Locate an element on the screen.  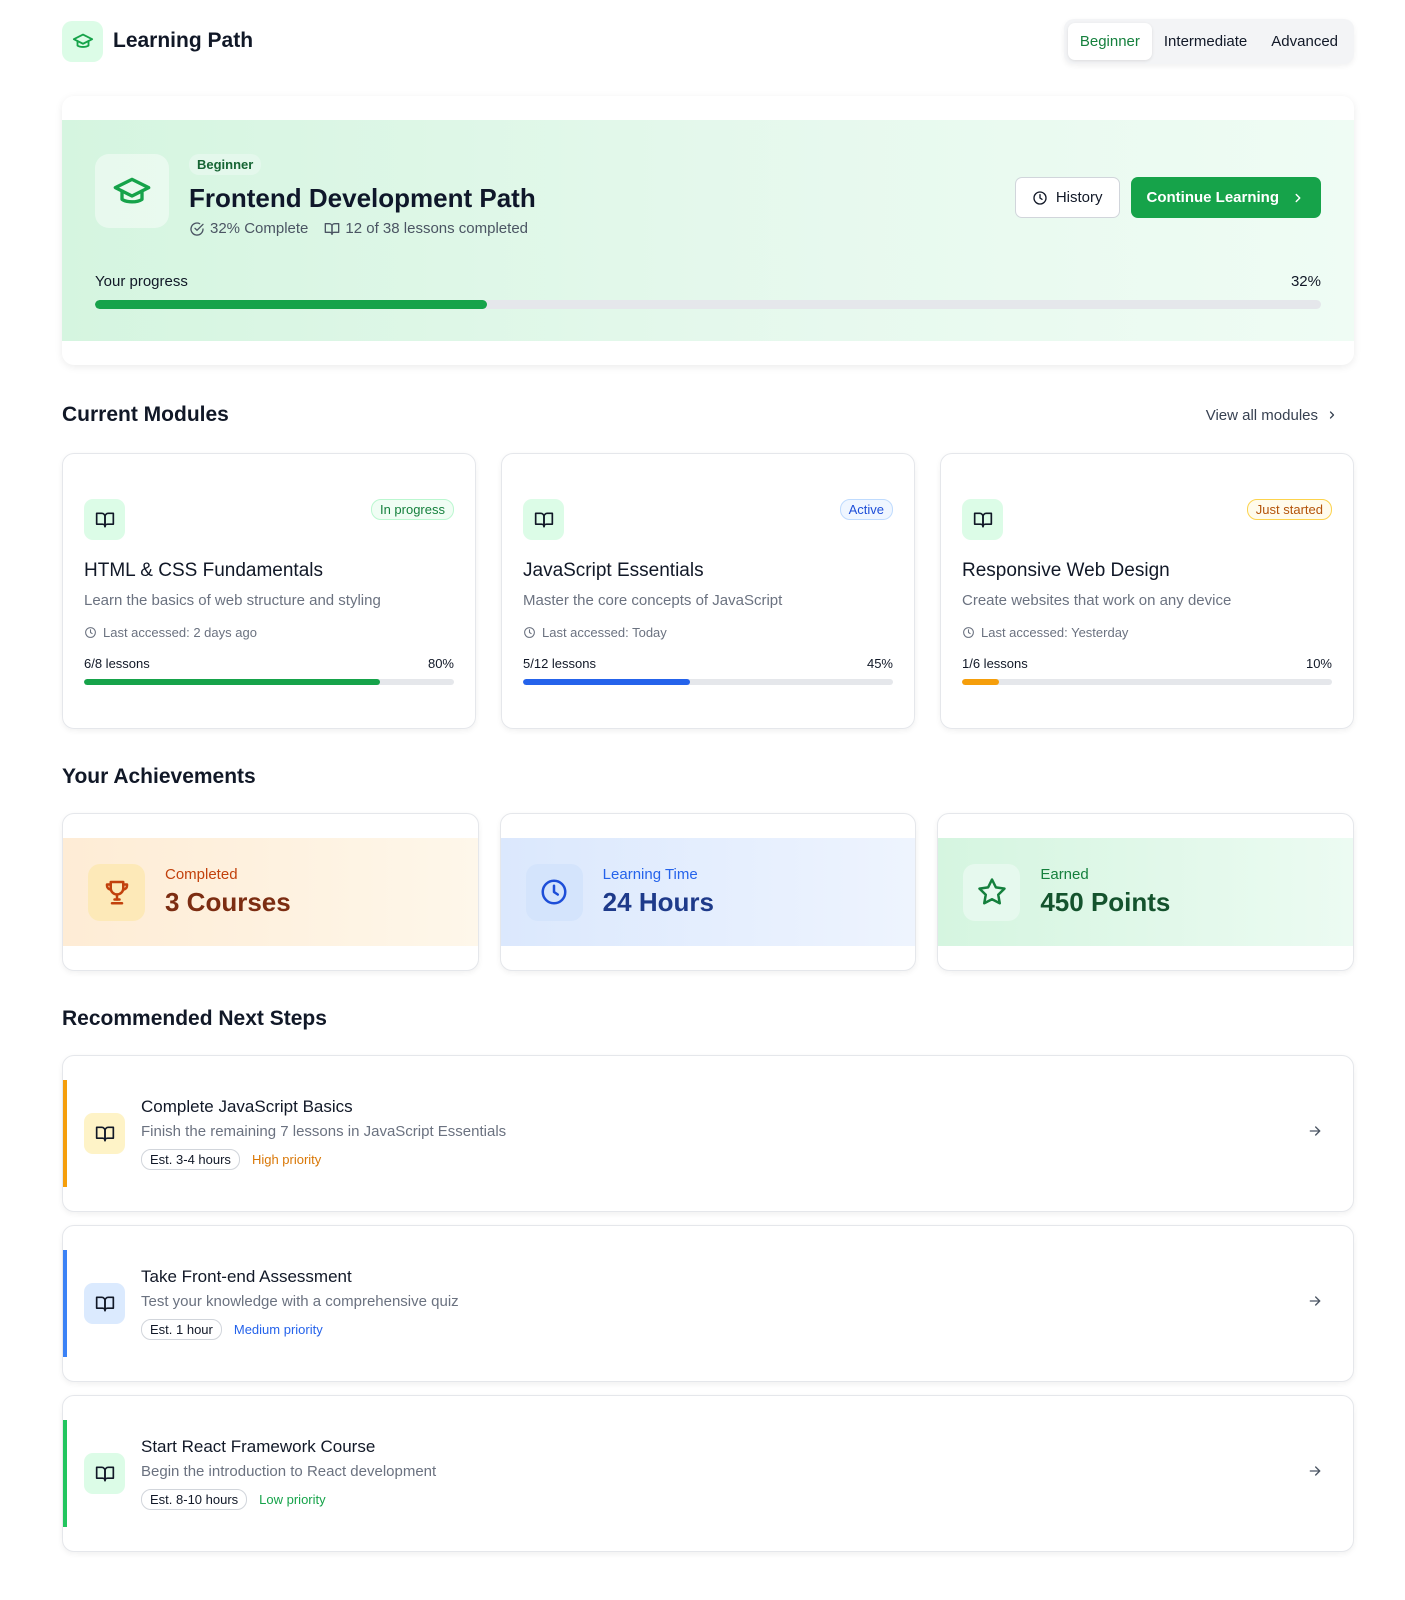
achievement-label: Learning Time is located at coordinates (650, 874).